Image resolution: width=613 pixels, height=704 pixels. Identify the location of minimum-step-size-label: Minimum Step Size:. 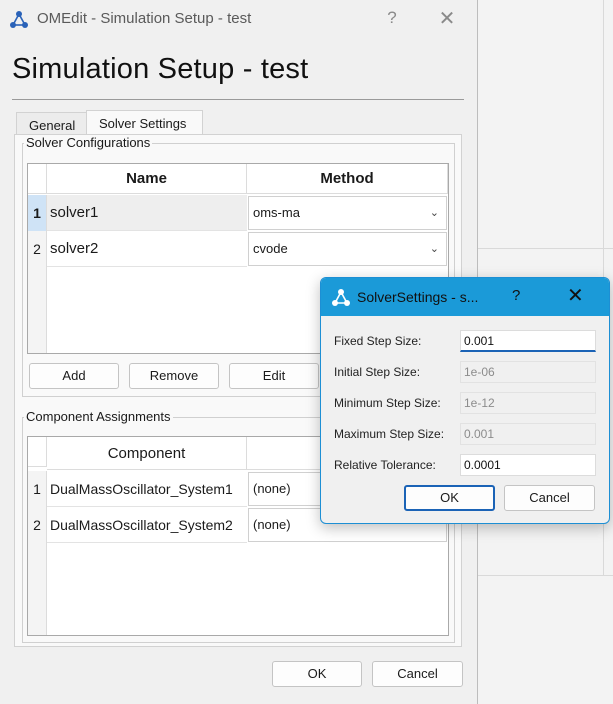
(387, 403).